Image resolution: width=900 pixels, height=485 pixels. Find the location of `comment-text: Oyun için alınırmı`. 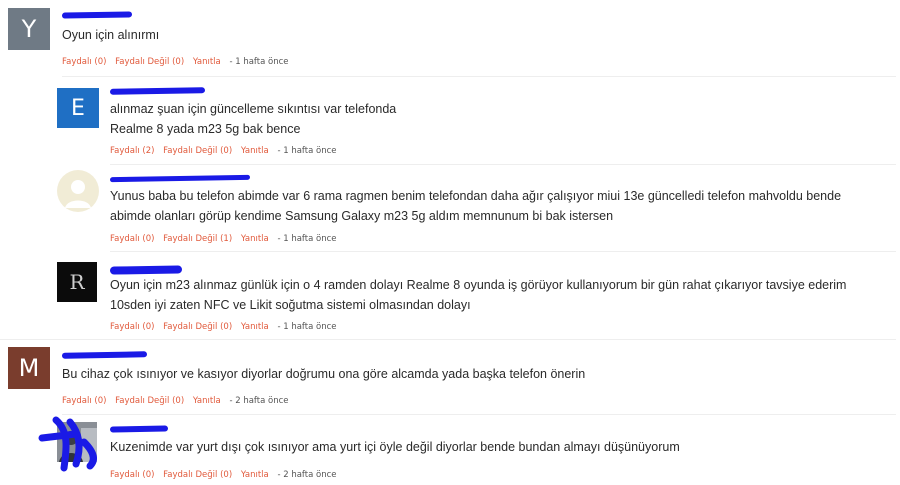

comment-text: Oyun için alınırmı is located at coordinates (111, 35).